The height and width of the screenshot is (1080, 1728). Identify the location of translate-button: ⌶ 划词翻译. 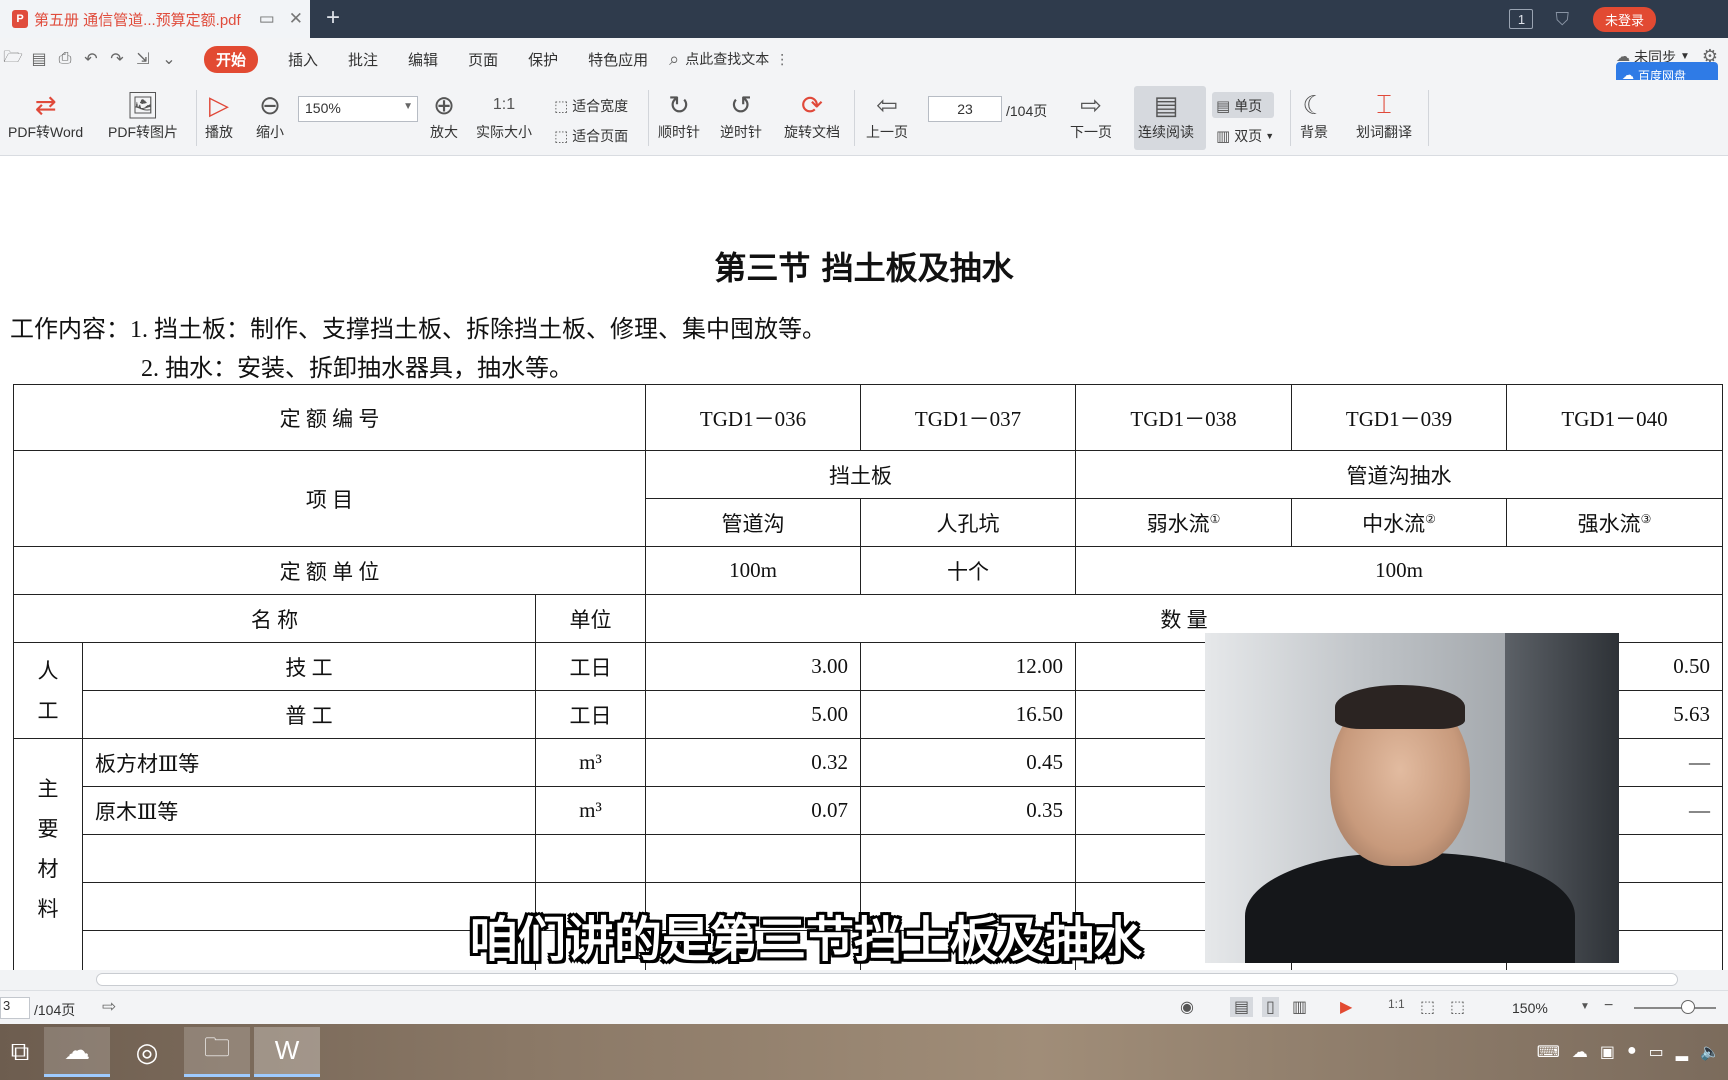
(1384, 115).